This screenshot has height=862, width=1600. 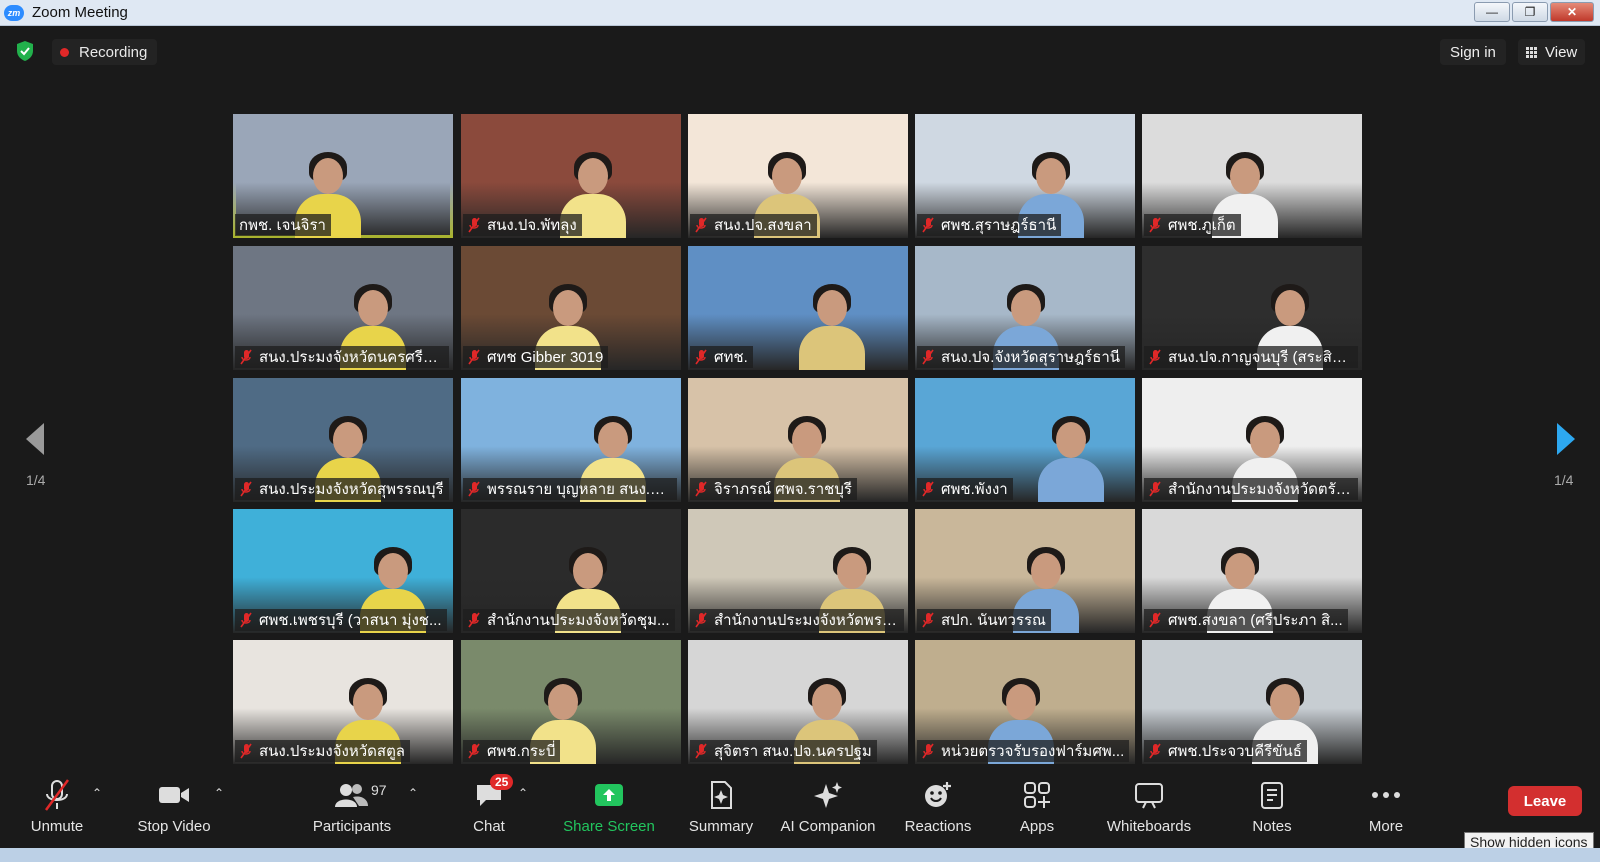 What do you see at coordinates (1545, 801) in the screenshot?
I see `leave-button: Leave` at bounding box center [1545, 801].